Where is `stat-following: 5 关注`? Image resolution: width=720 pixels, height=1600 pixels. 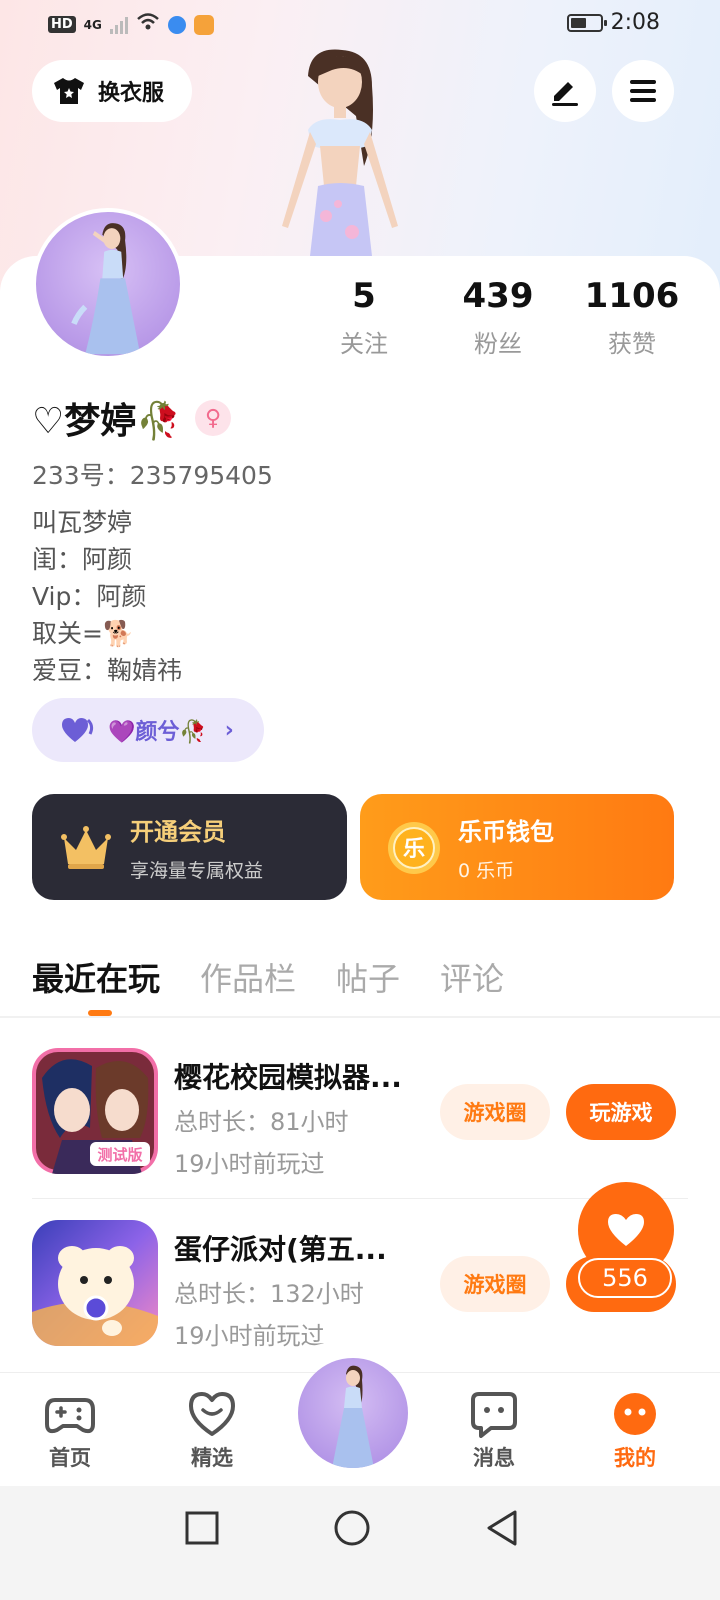
stat-following: 5 关注 is located at coordinates (364, 317).